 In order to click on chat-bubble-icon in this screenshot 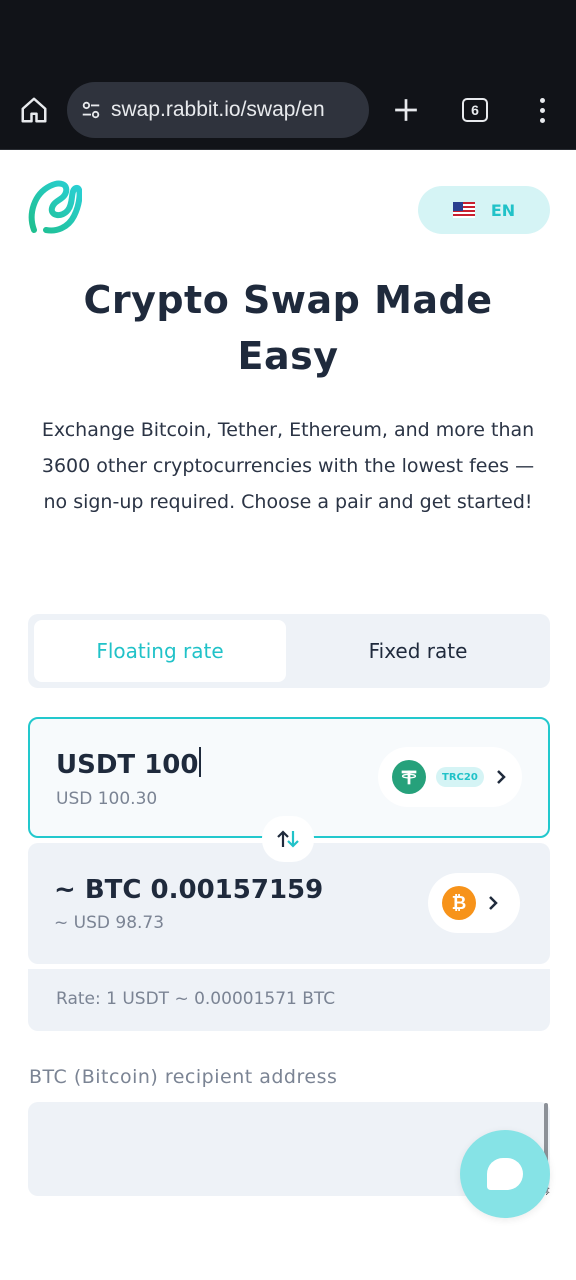, I will do `click(505, 1174)`.